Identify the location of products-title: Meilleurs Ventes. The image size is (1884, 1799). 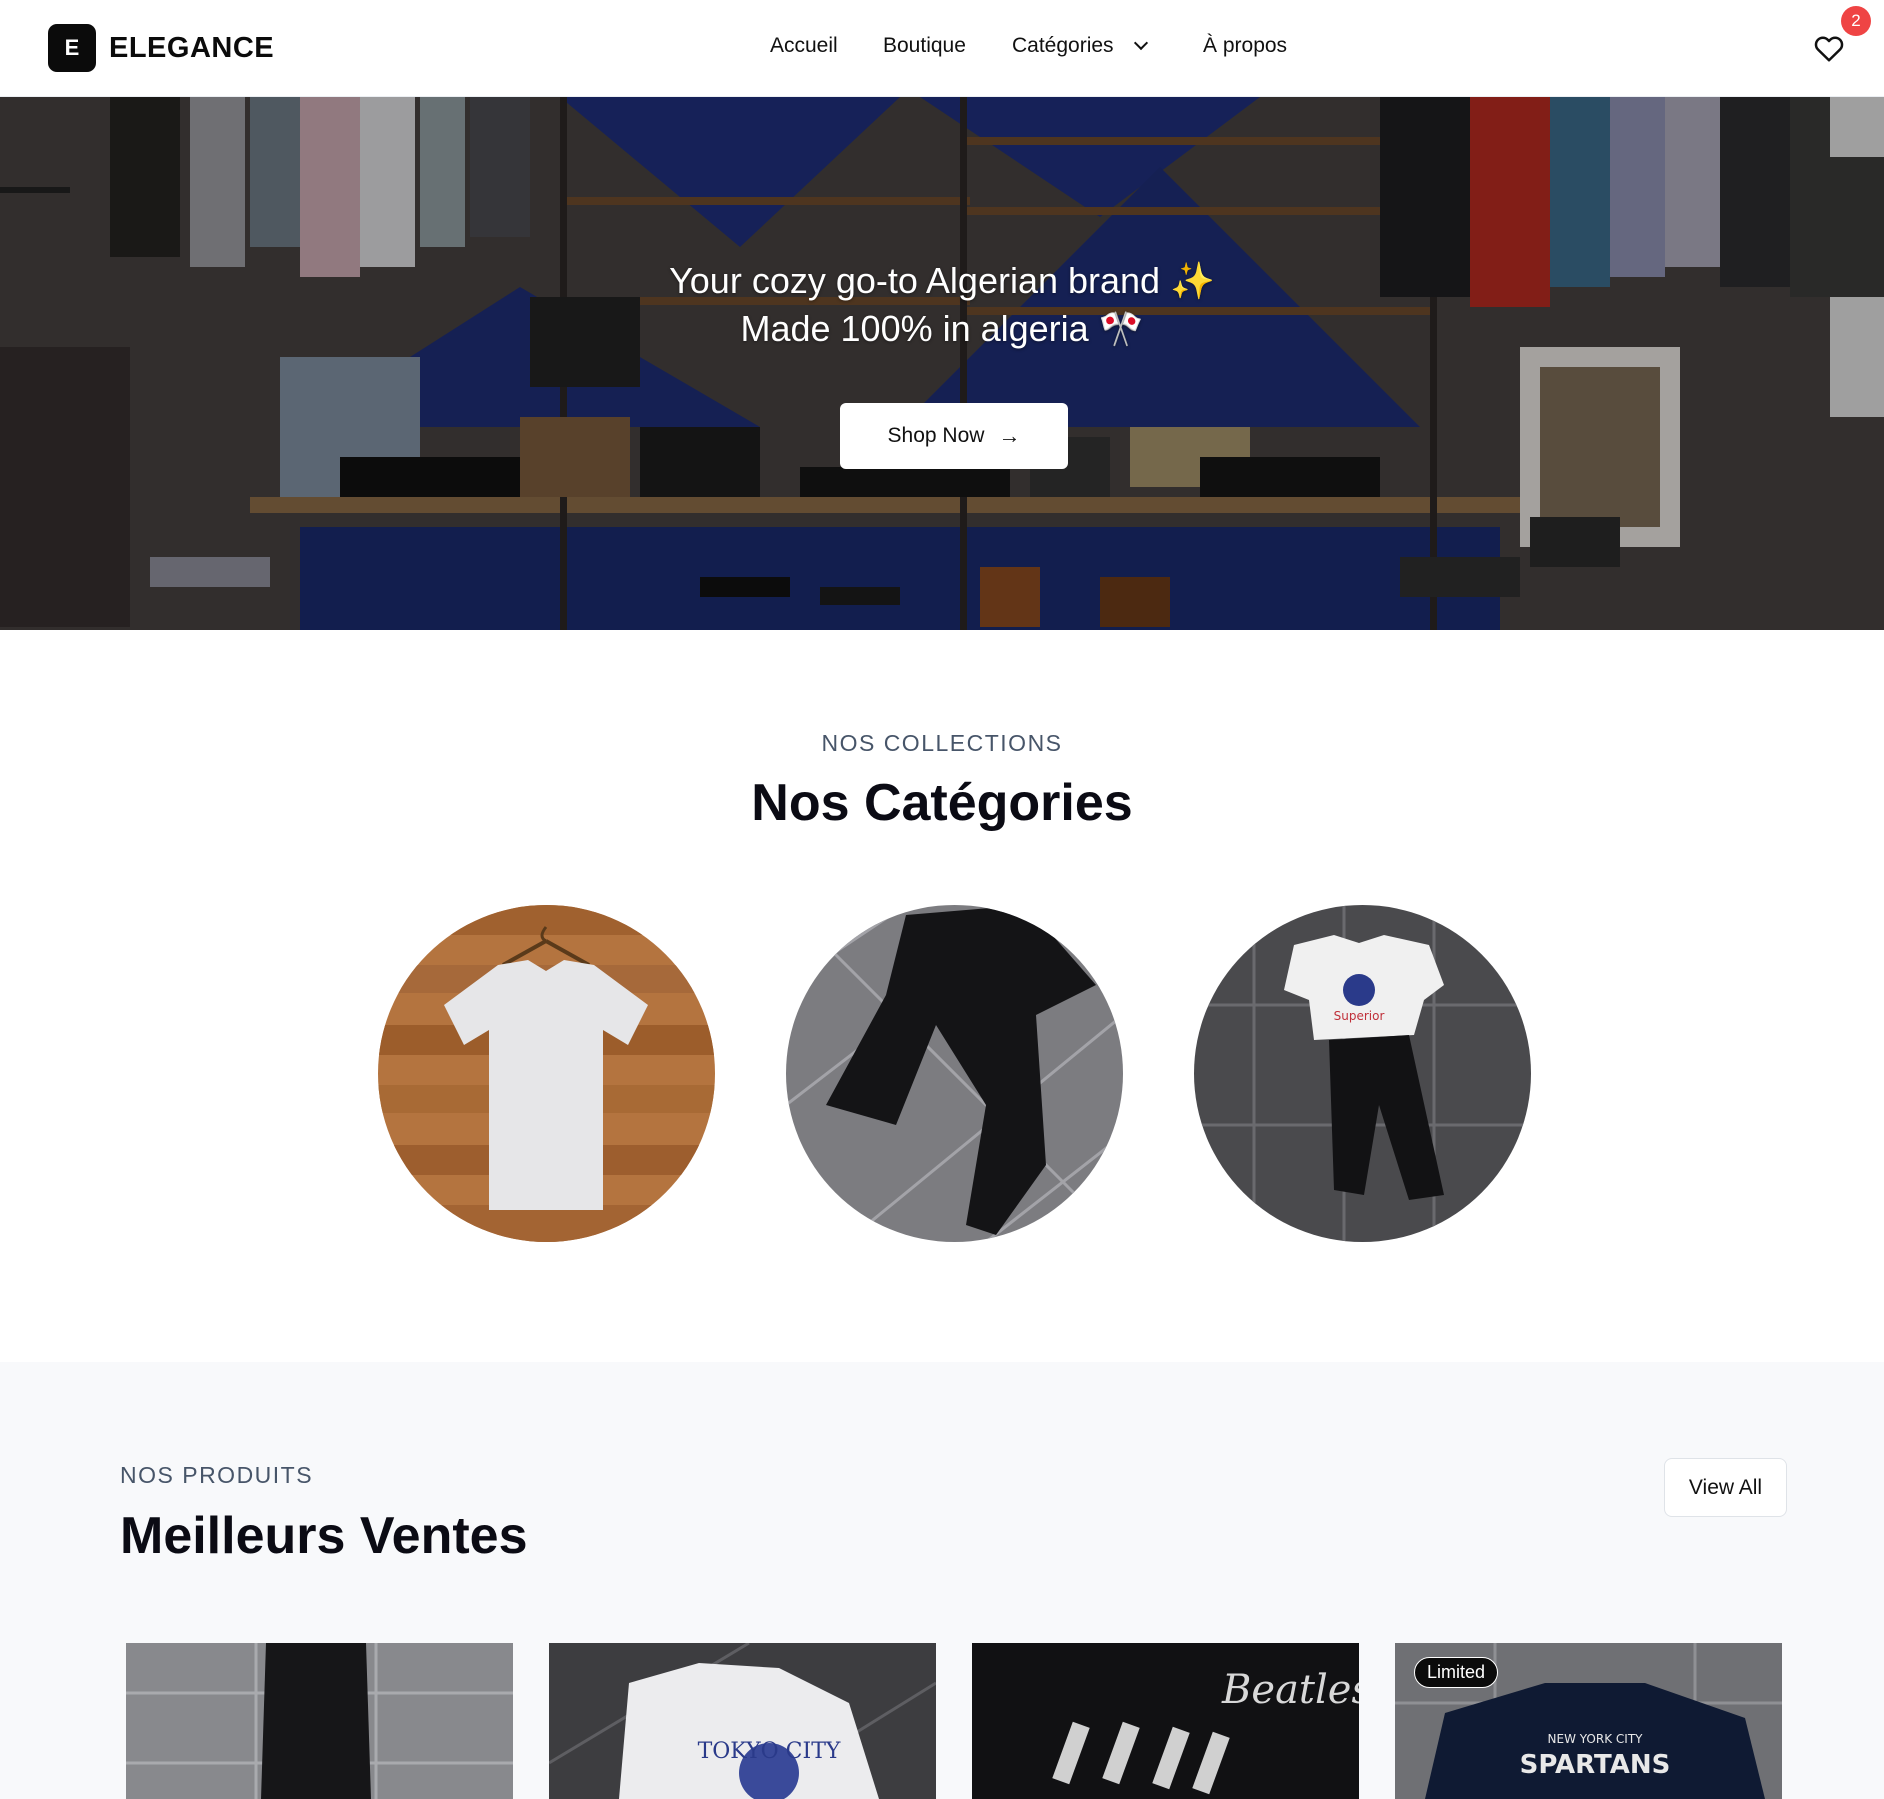
(324, 1536).